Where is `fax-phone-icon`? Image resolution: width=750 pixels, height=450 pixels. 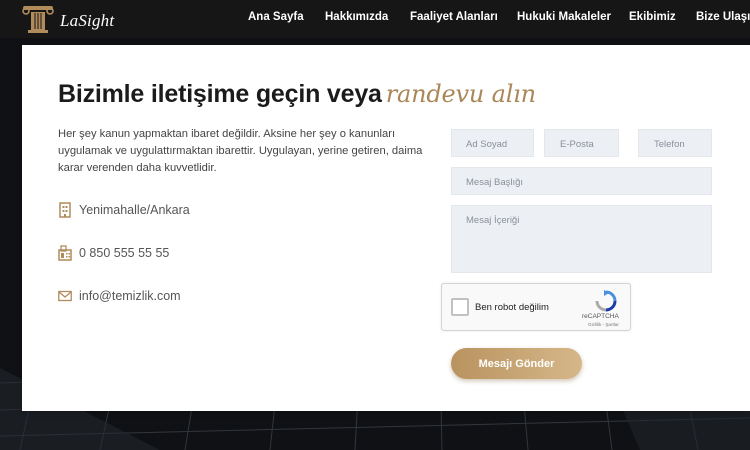 fax-phone-icon is located at coordinates (65, 253).